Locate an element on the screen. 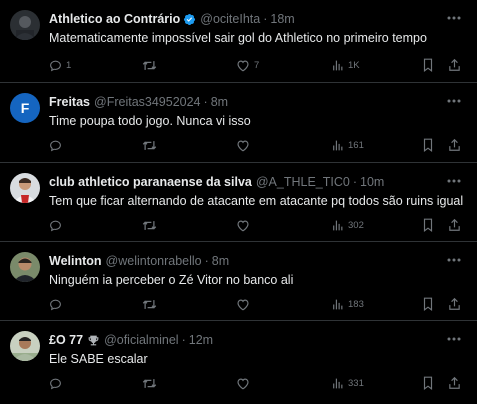  tweet-actions: 302 is located at coordinates (256, 225).